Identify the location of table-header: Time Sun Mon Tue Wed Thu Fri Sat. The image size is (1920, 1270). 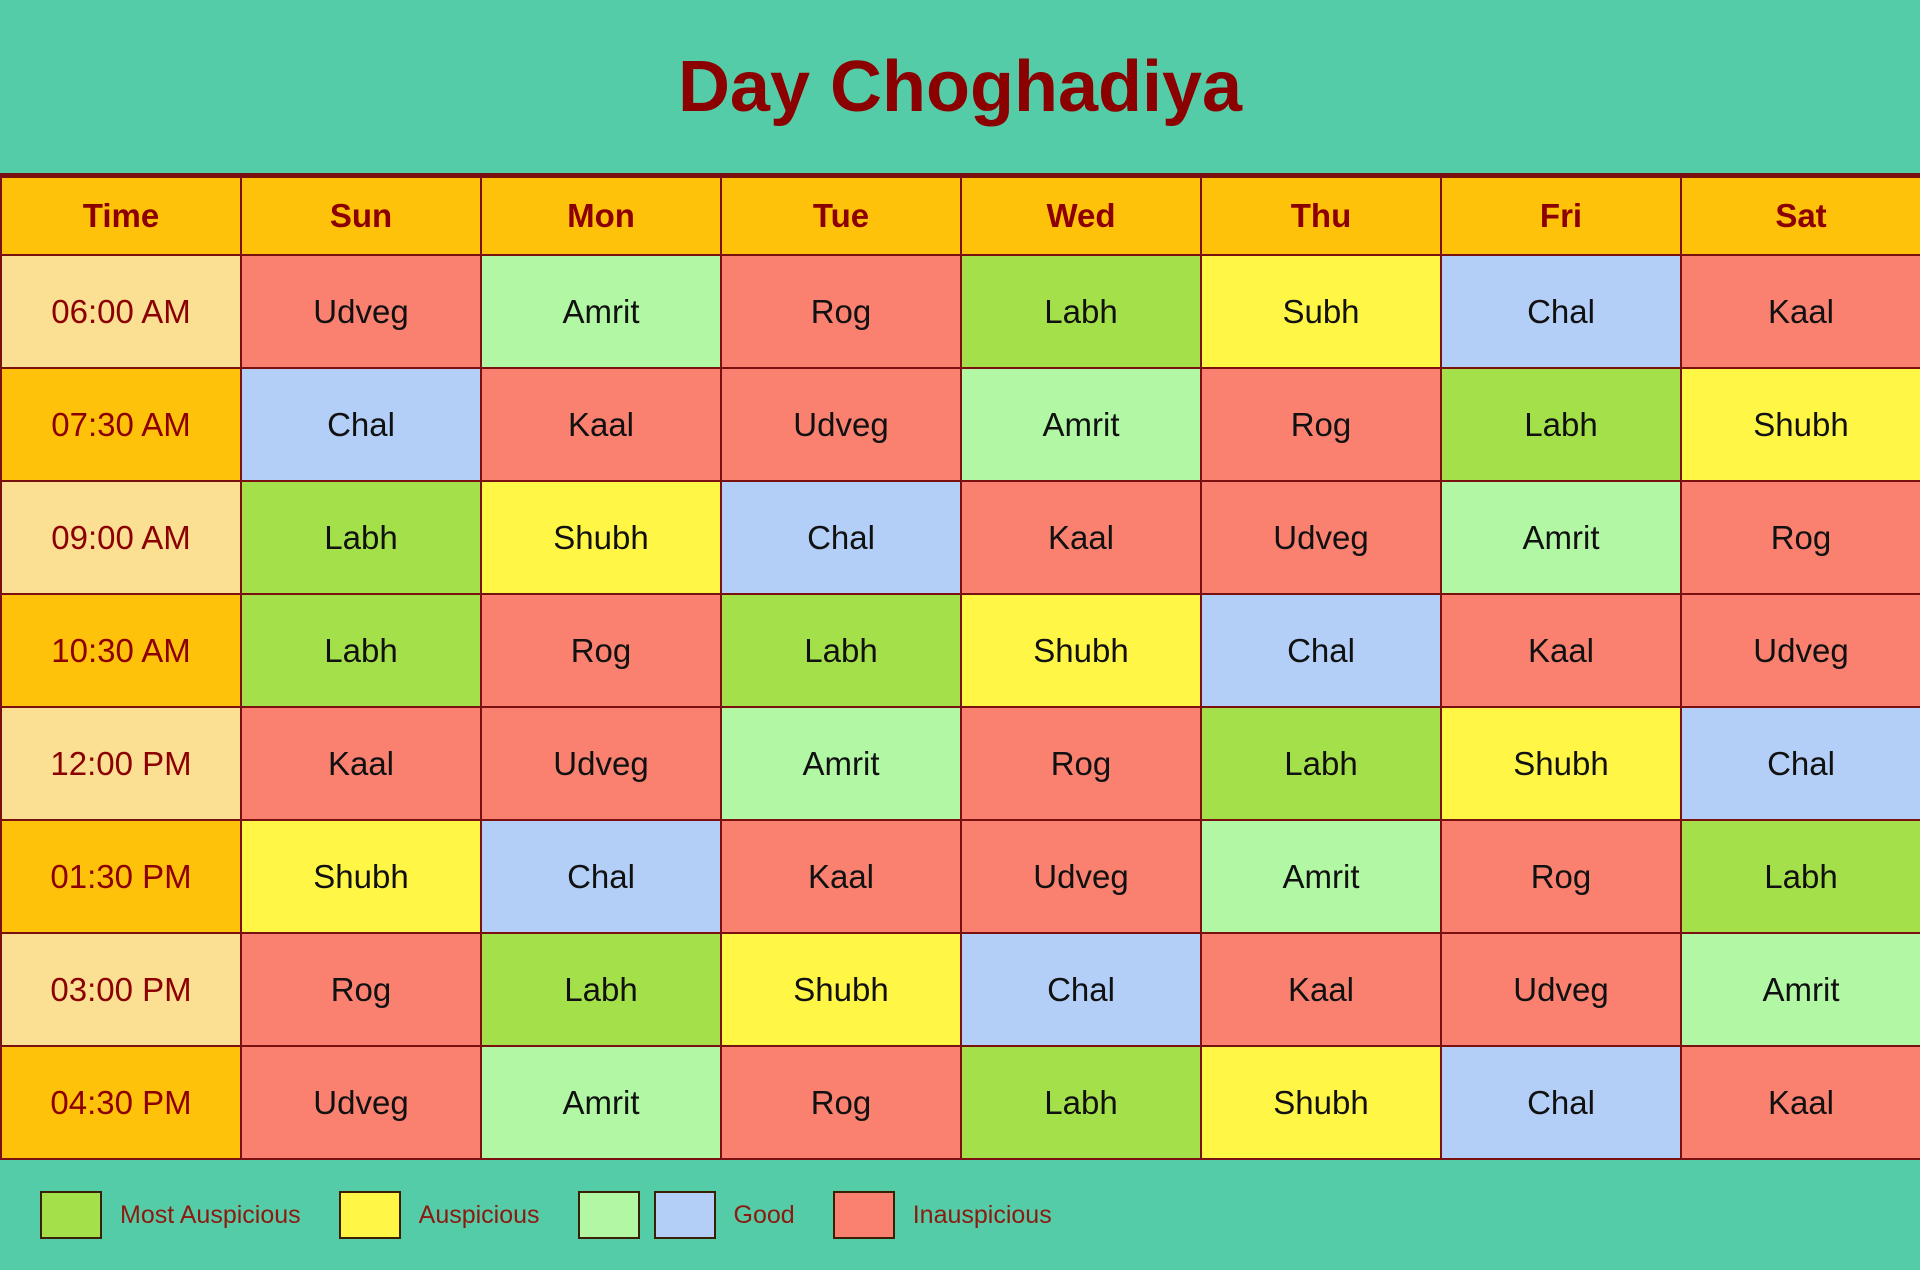
(960, 216).